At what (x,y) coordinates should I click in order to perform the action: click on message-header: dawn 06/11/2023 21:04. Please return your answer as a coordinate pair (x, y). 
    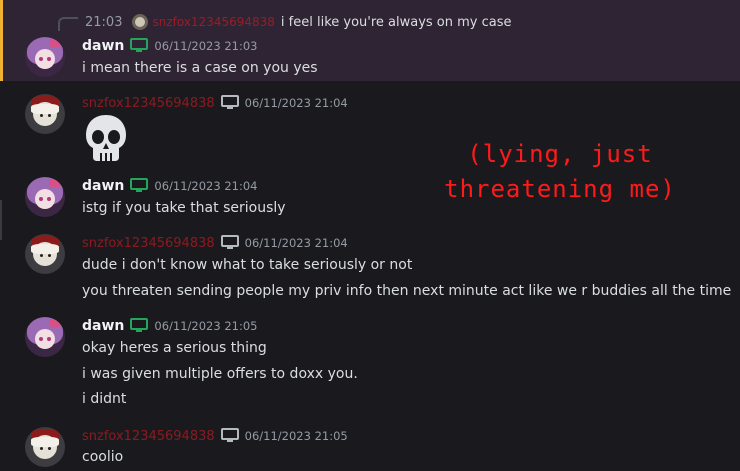
    Looking at the image, I should click on (169, 186).